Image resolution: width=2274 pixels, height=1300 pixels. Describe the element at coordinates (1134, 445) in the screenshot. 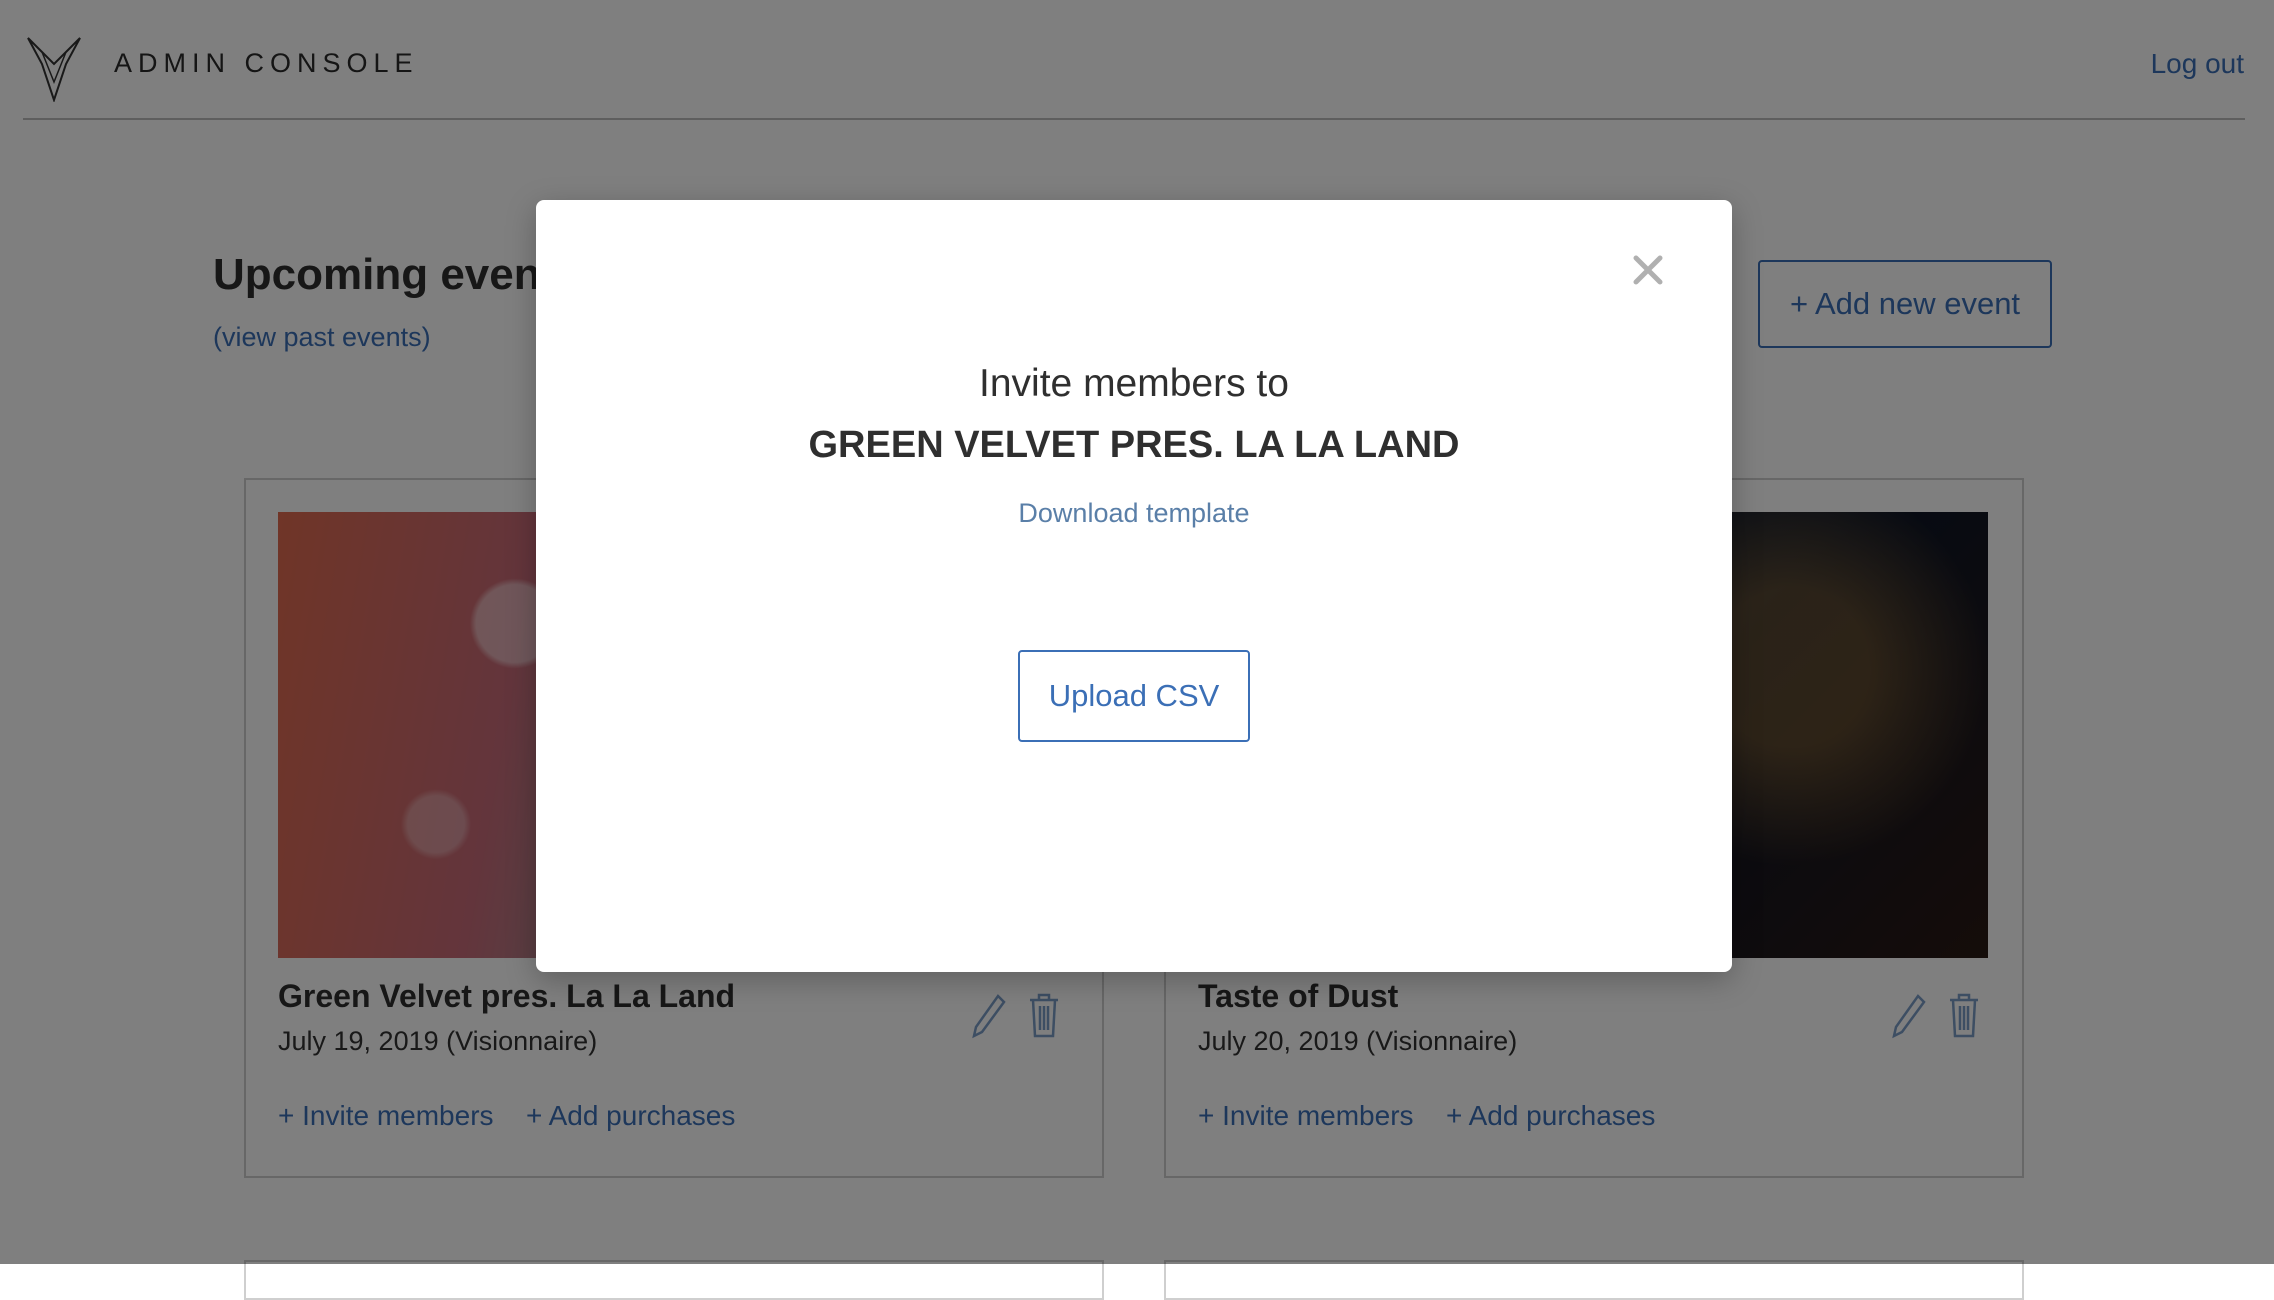

I see `modal-event-name: GREEN VELVET PRES. LA LA LAND` at that location.